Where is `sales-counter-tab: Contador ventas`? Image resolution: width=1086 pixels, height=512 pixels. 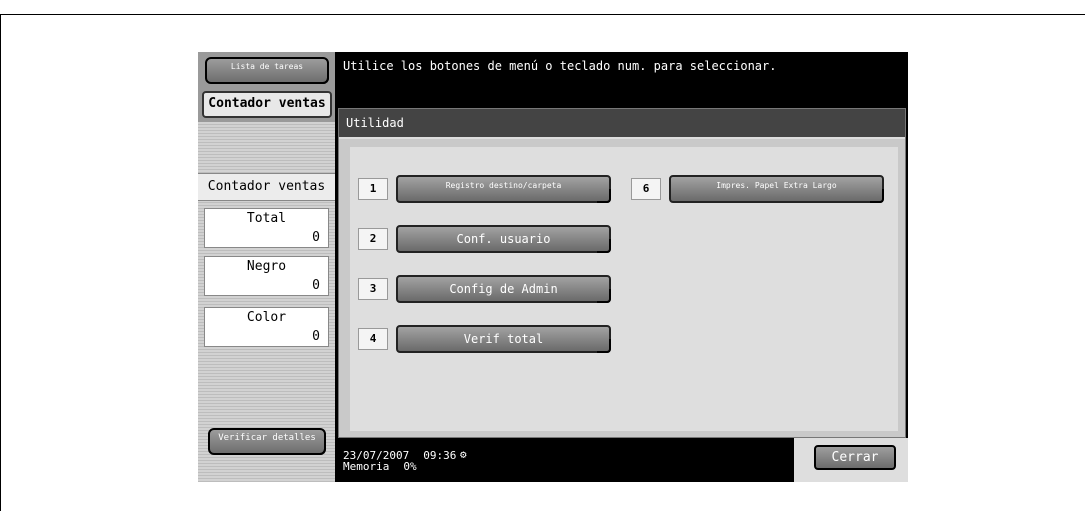
sales-counter-tab: Contador ventas is located at coordinates (267, 104).